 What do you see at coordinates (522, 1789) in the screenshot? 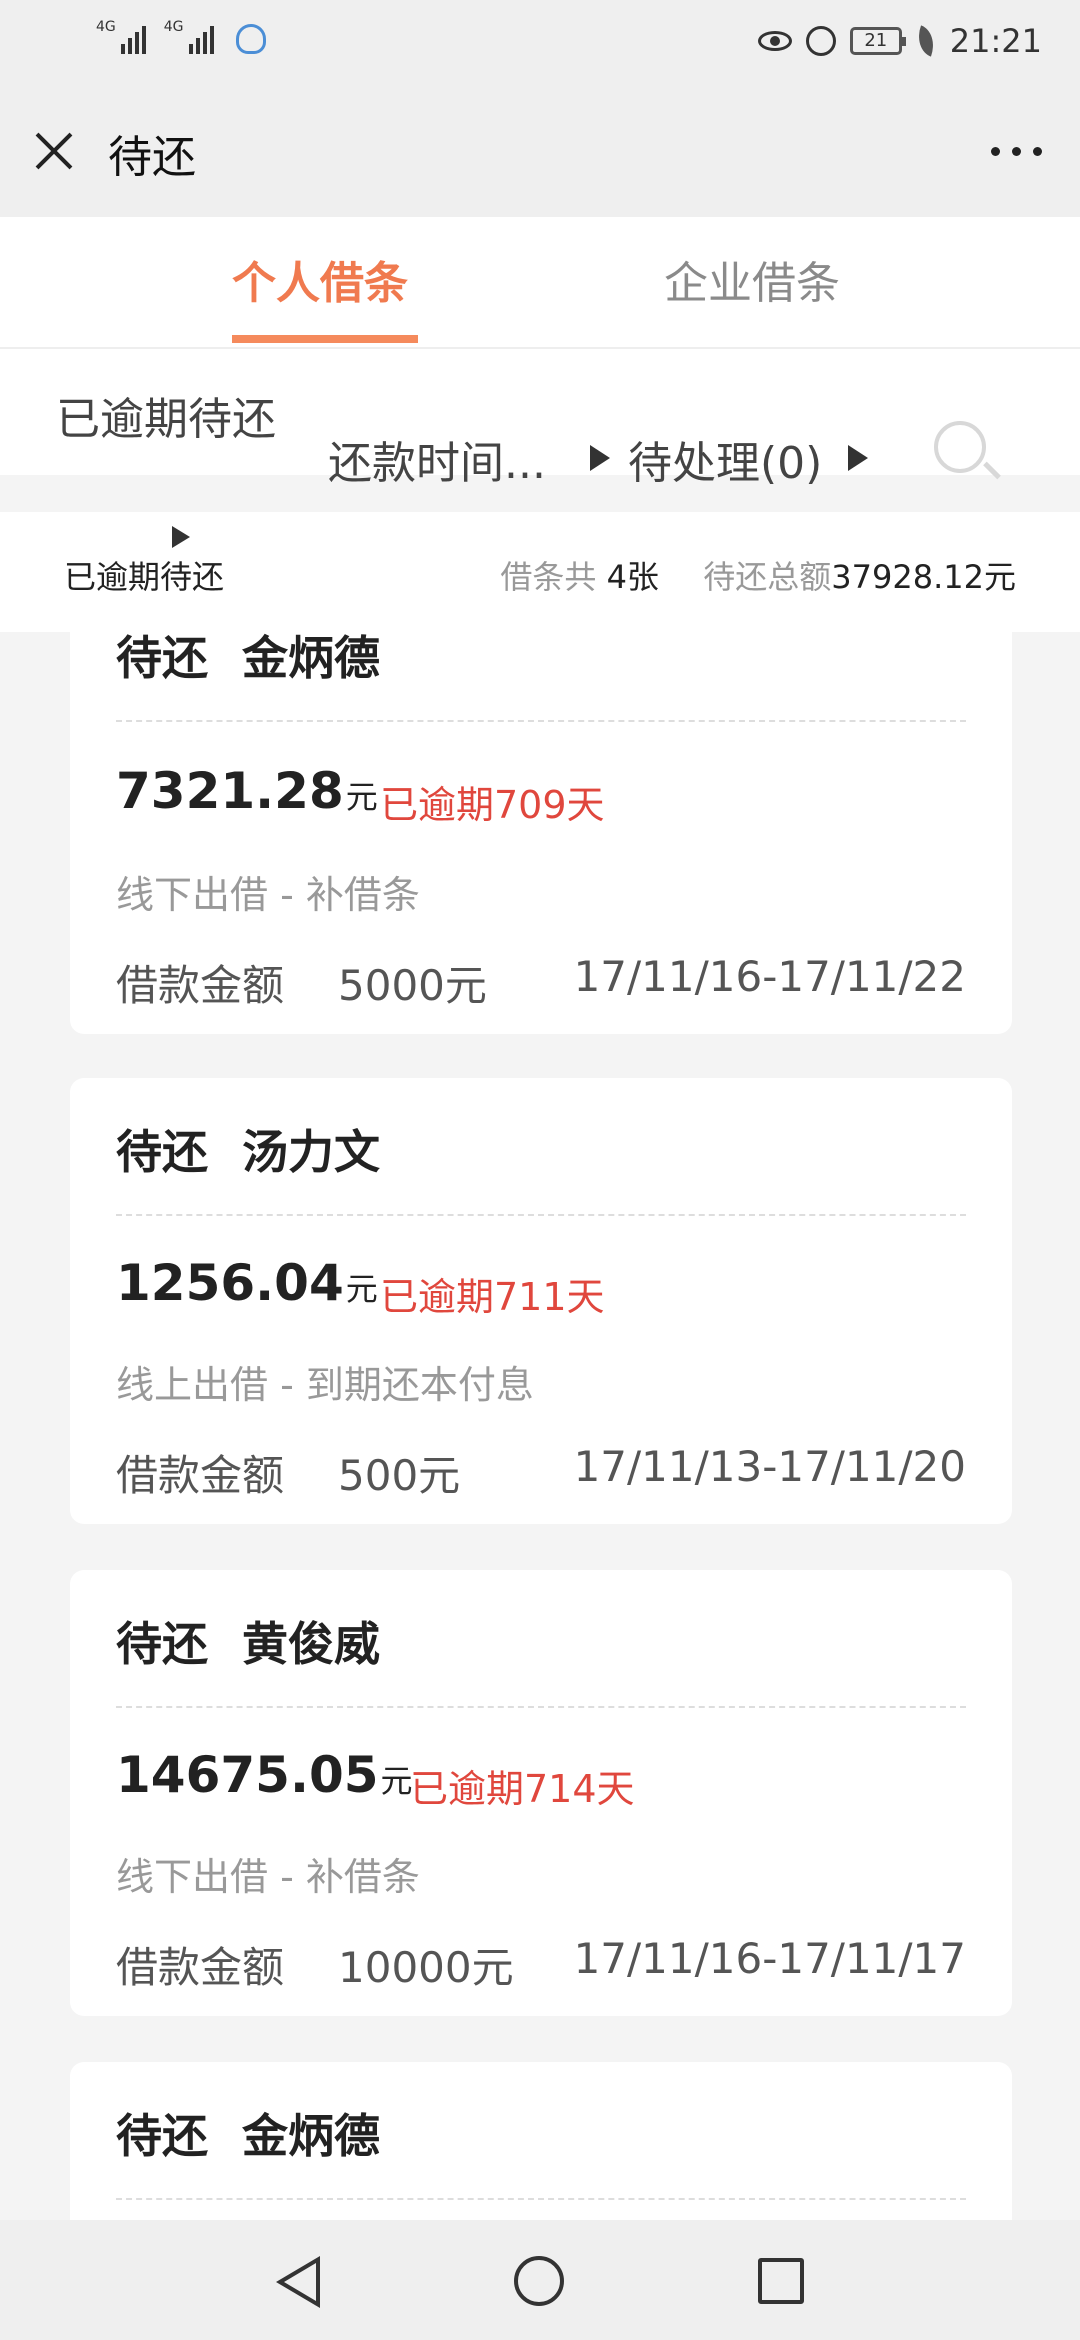
I see `overdue-badge: 已逾期714天` at bounding box center [522, 1789].